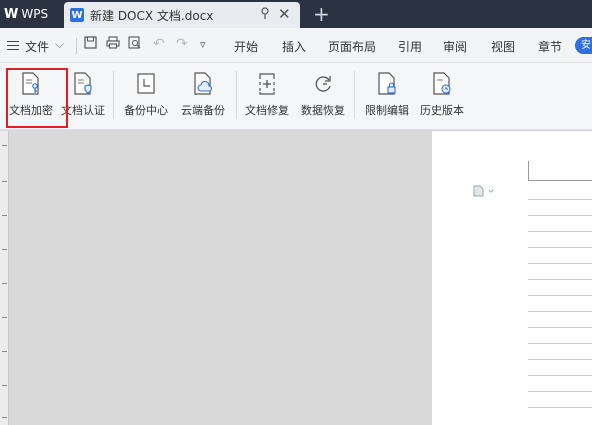 Image resolution: width=592 pixels, height=425 pixels. I want to click on redo-icon: ↷, so click(182, 44).